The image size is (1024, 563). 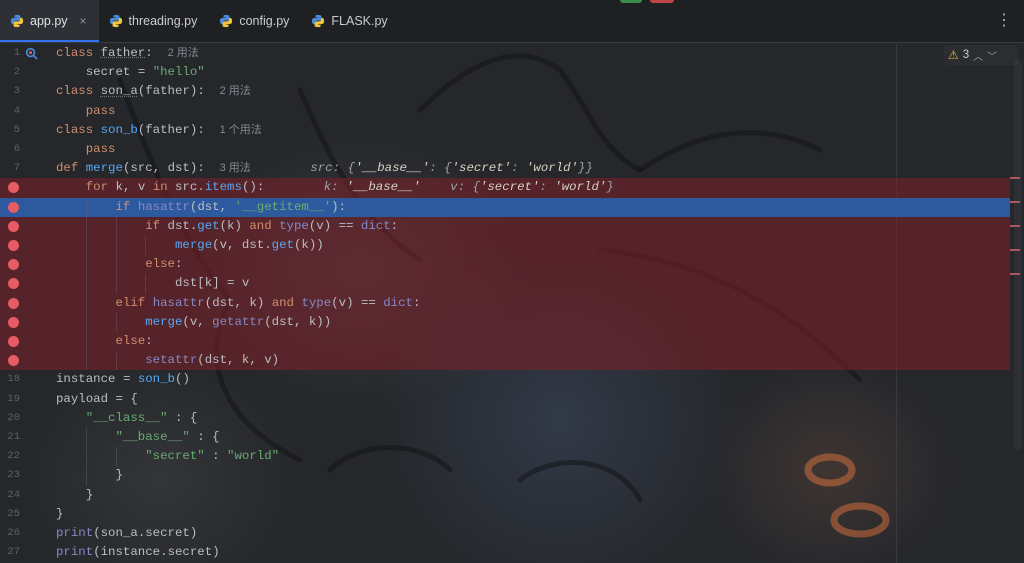 What do you see at coordinates (16, 149) in the screenshot?
I see `line-number: 6` at bounding box center [16, 149].